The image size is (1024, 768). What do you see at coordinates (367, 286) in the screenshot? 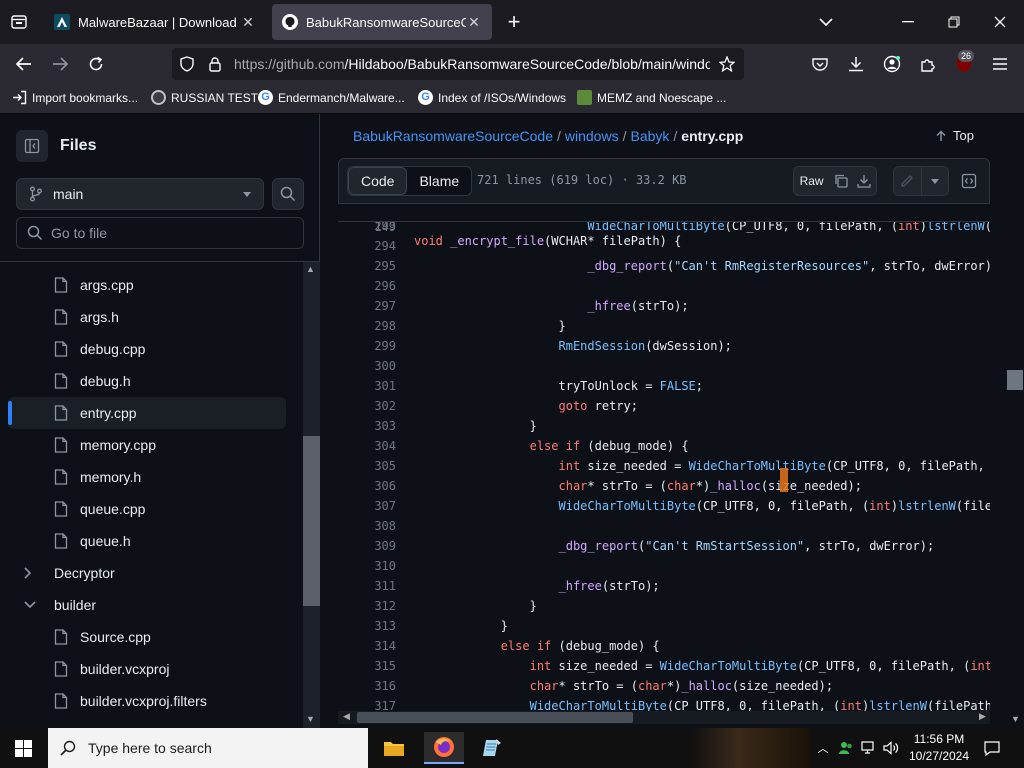
I see `line-number: 296` at bounding box center [367, 286].